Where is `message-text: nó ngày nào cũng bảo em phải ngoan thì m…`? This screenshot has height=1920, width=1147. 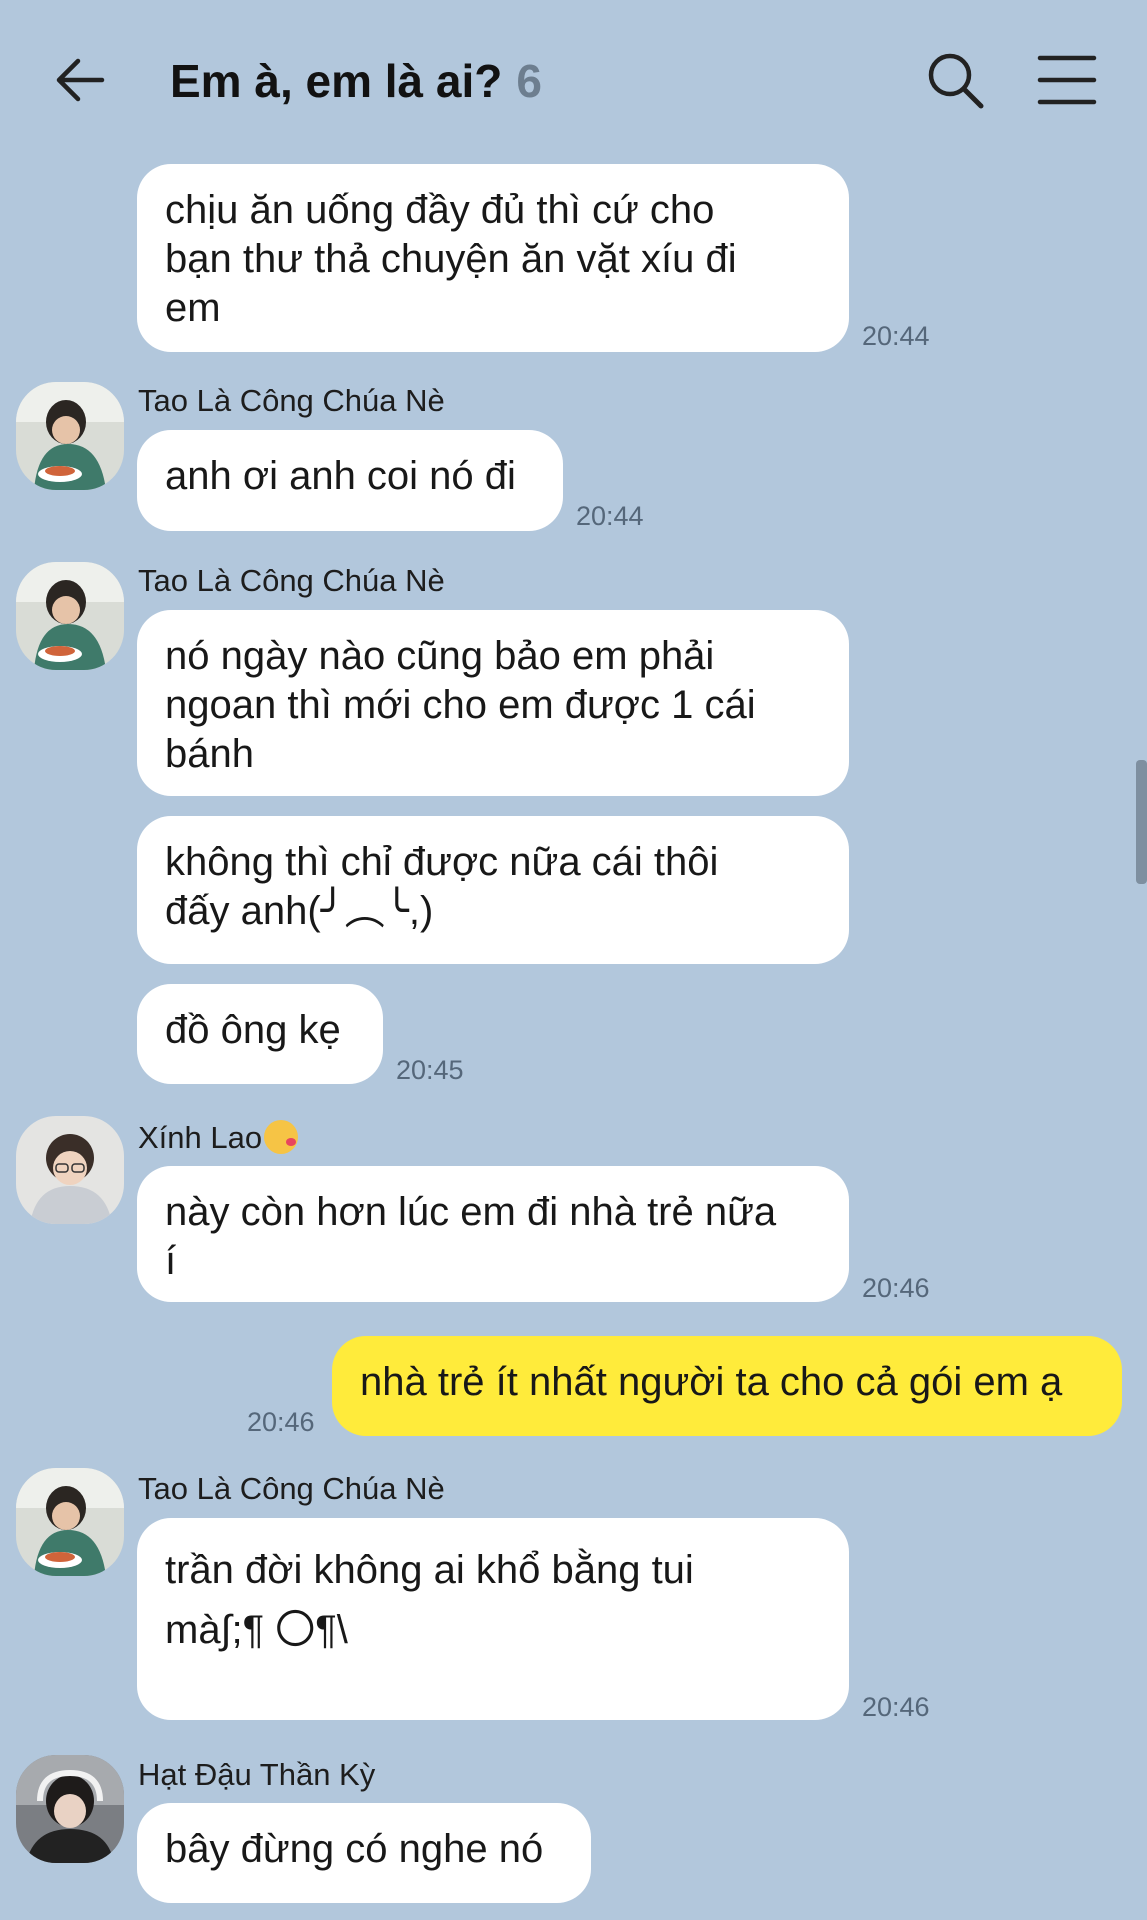 message-text: nó ngày nào cũng bảo em phải ngoan thì m… is located at coordinates (460, 705).